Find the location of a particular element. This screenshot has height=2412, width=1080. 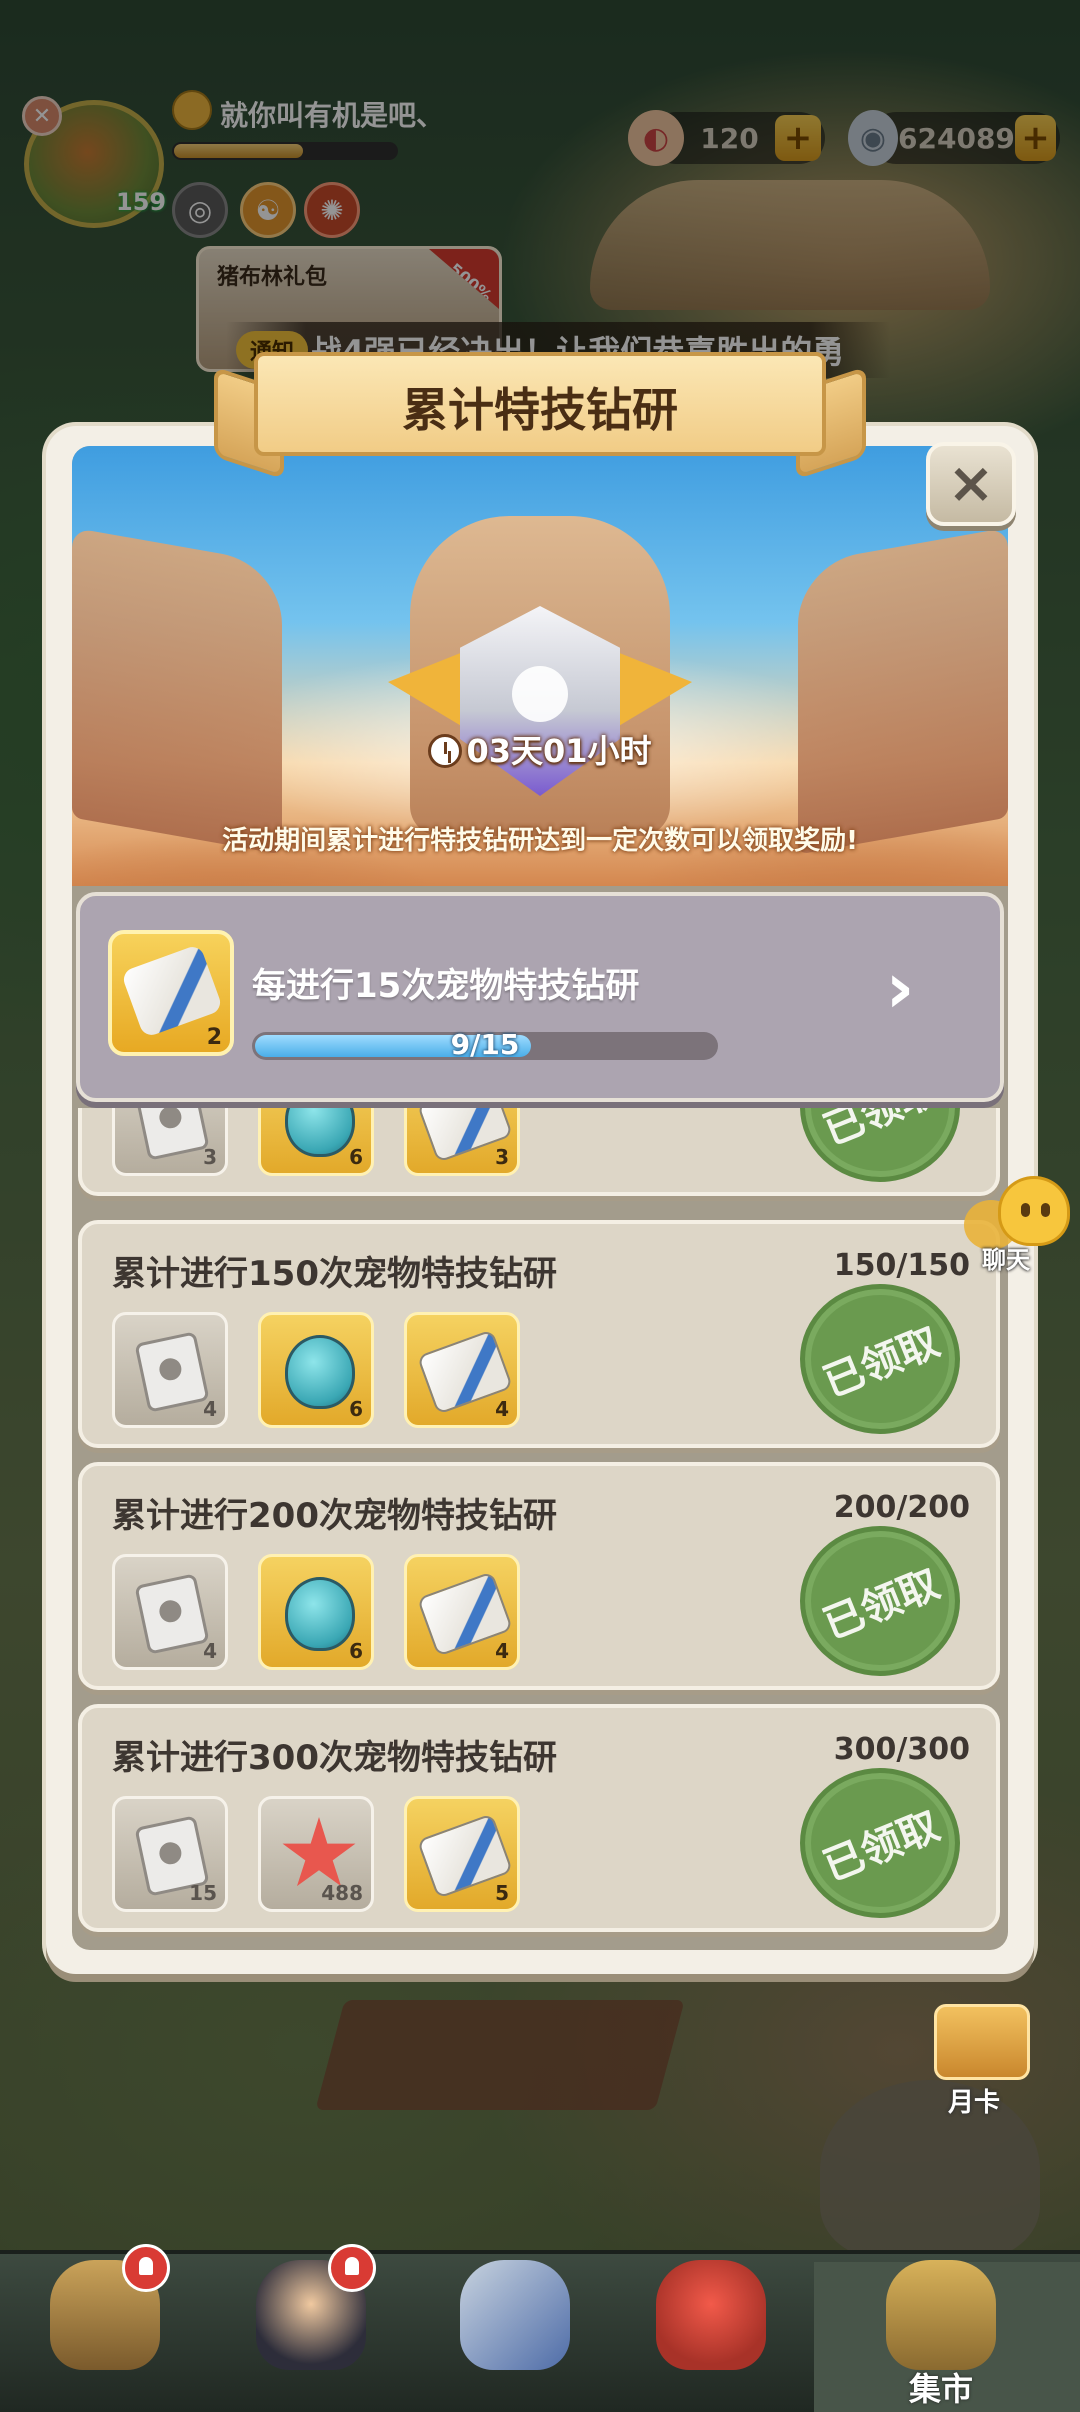

ruin-right-art is located at coordinates (903, 691).